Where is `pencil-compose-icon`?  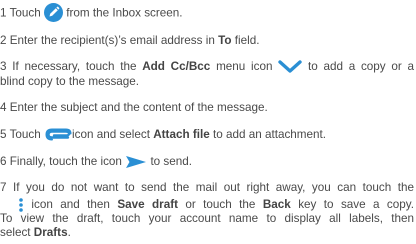 pencil-compose-icon is located at coordinates (53, 12).